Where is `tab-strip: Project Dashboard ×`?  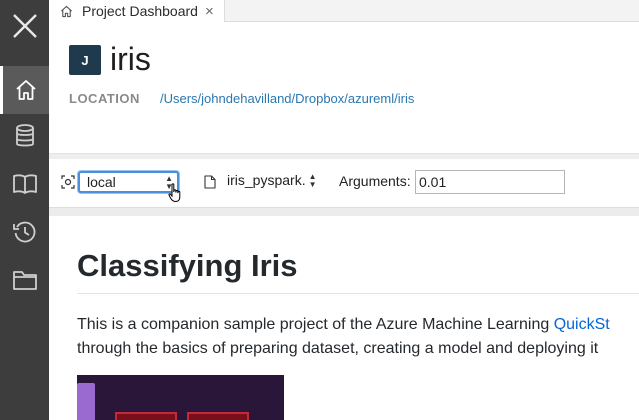
tab-strip: Project Dashboard × is located at coordinates (344, 11).